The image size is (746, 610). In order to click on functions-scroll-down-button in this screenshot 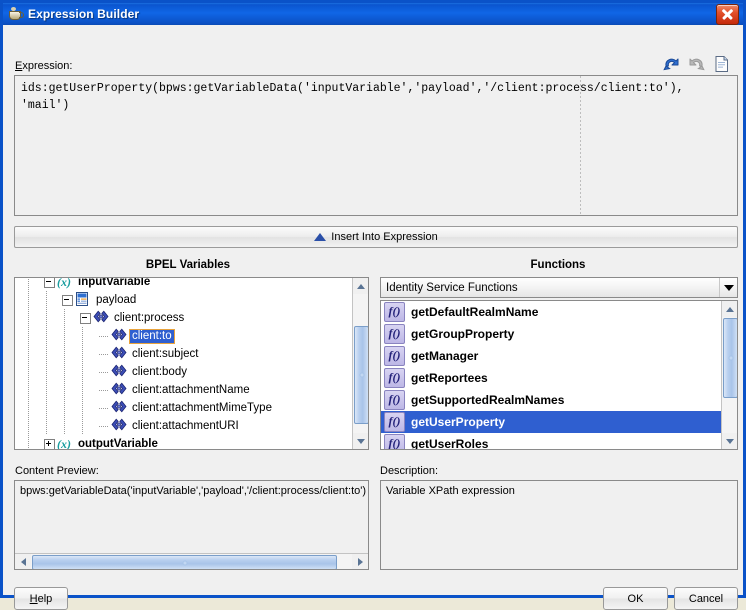, I will do `click(729, 441)`.